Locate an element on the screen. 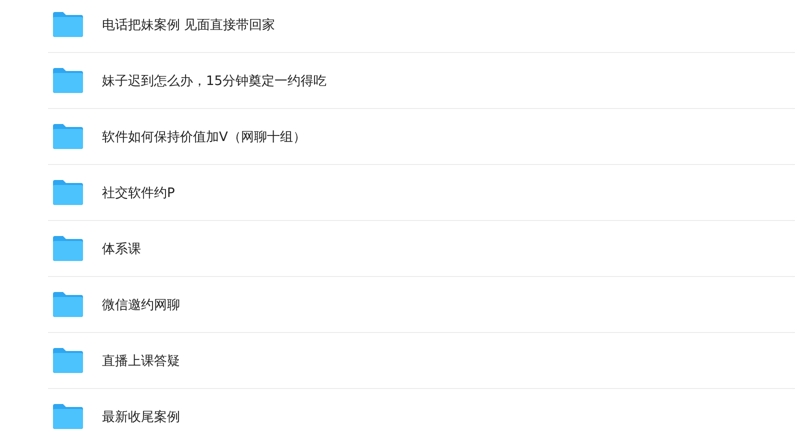 This screenshot has height=438, width=795. folder-name: 最新收尾案例 is located at coordinates (141, 417).